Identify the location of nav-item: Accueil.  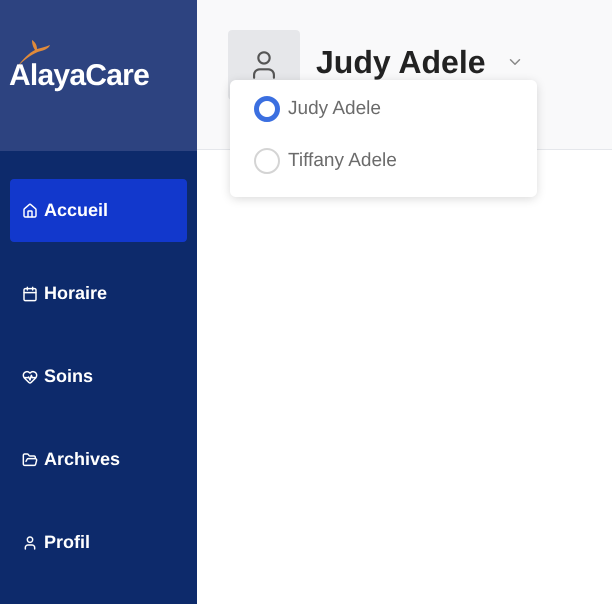
(98, 210).